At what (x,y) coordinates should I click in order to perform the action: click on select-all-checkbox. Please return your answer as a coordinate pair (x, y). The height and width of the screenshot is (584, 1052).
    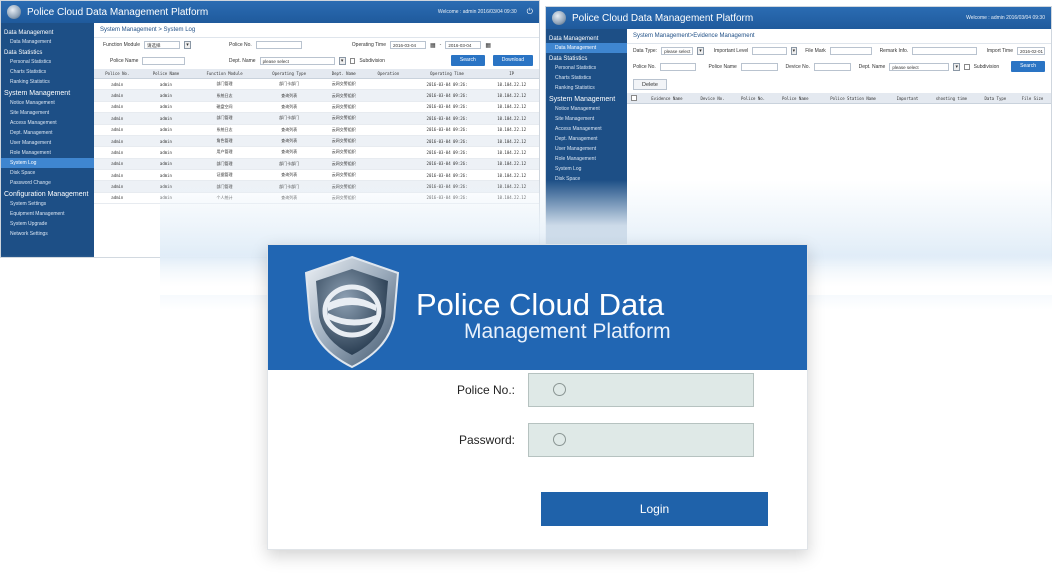
    Looking at the image, I should click on (634, 98).